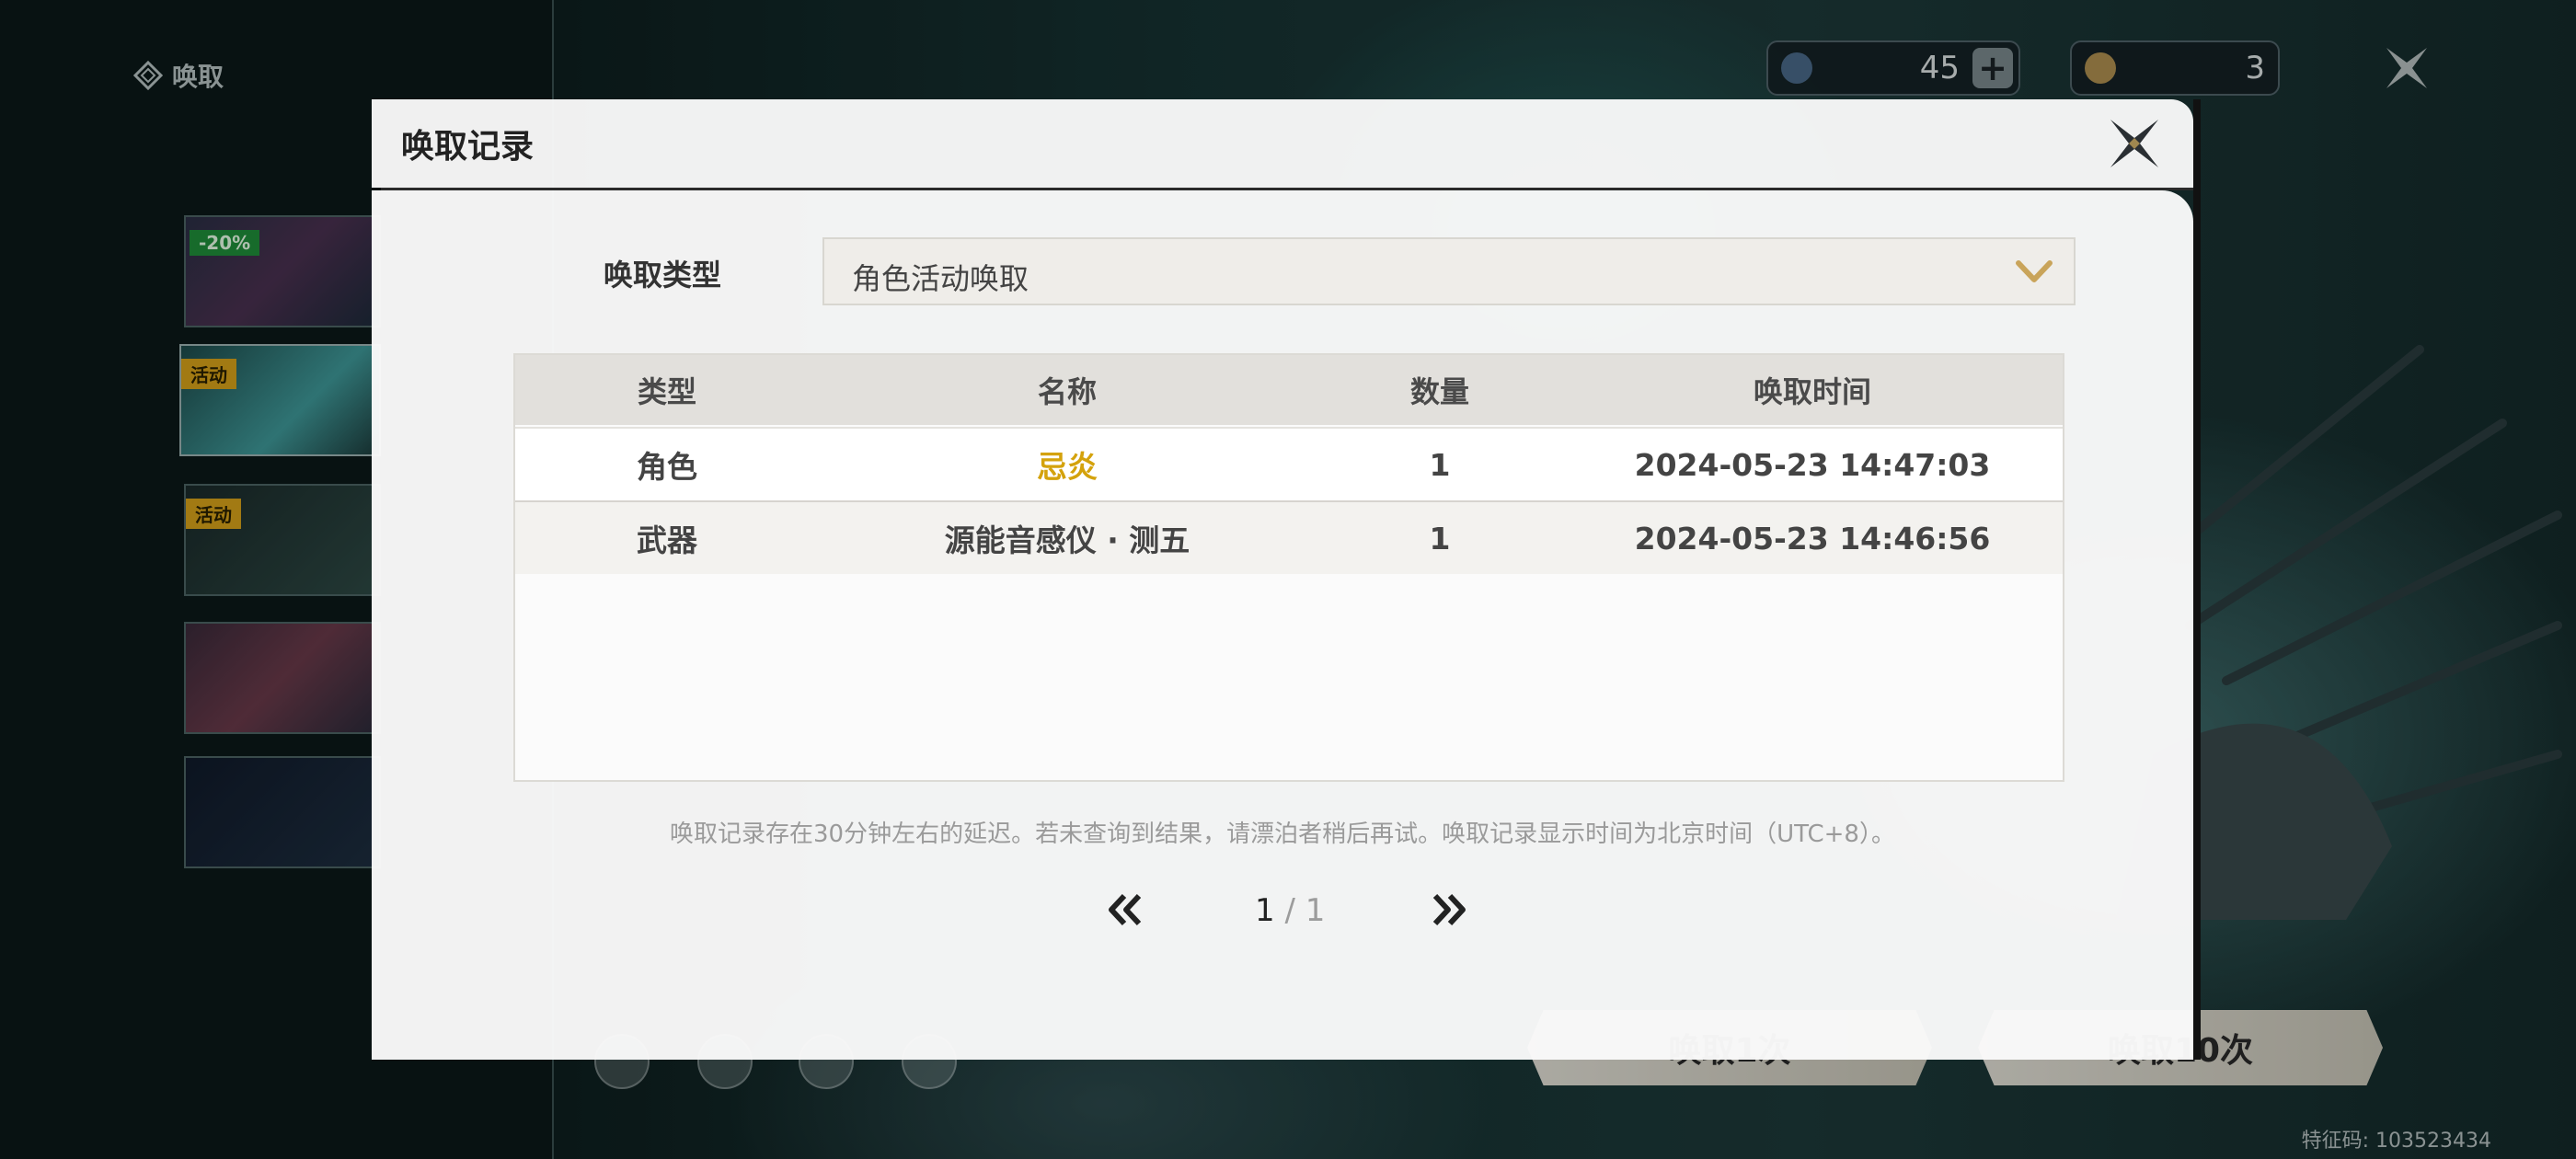 This screenshot has height=1159, width=2576. Describe the element at coordinates (1125, 910) in the screenshot. I see `previous-page-icon` at that location.